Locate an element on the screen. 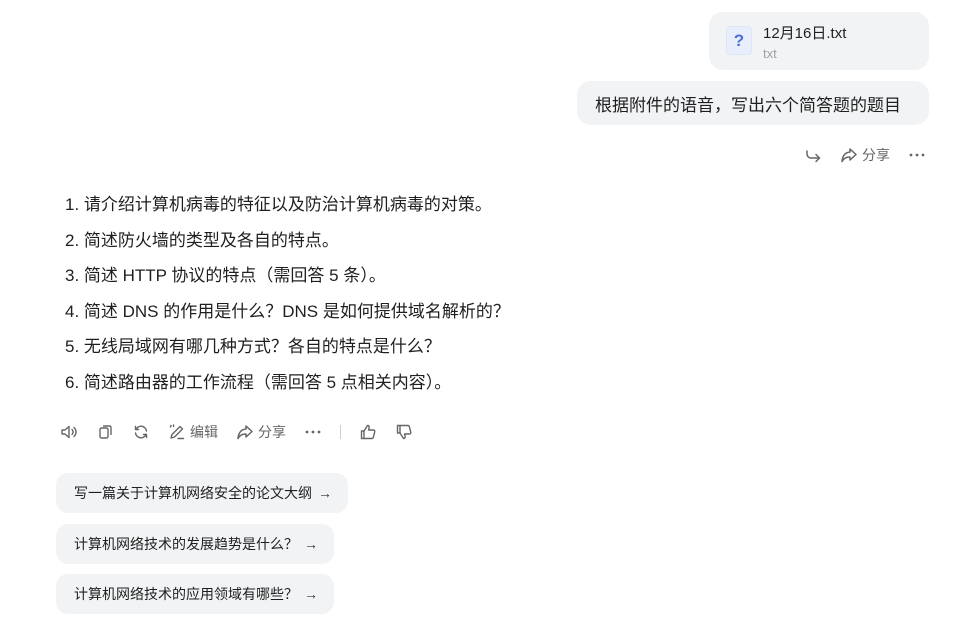 This screenshot has width=954, height=631. user-message-actions: 分享 is located at coordinates (865, 155).